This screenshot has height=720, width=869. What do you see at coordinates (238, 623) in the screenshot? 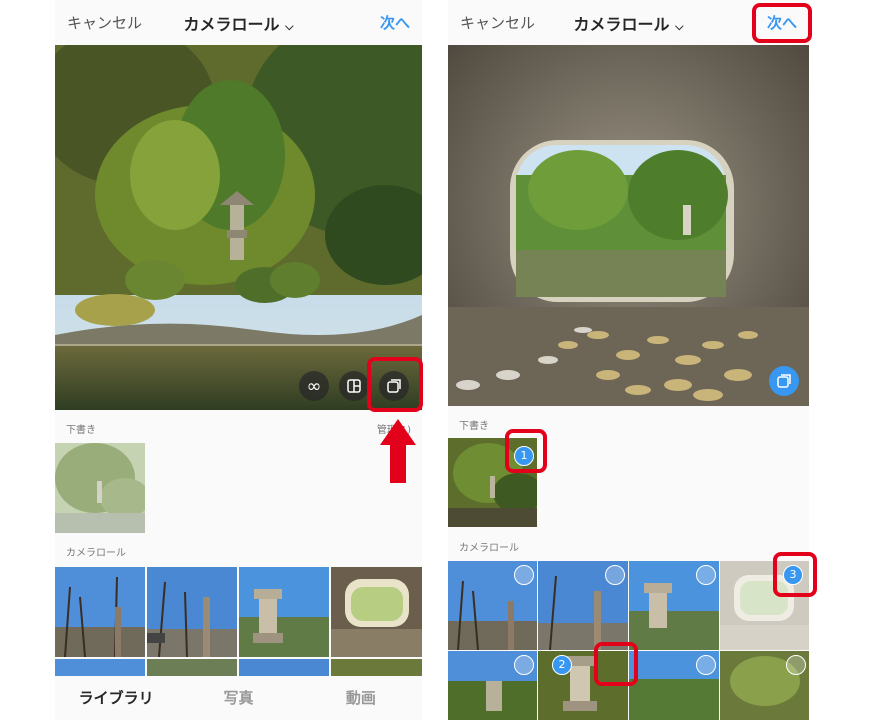
I see `camera-roll-grid` at bounding box center [238, 623].